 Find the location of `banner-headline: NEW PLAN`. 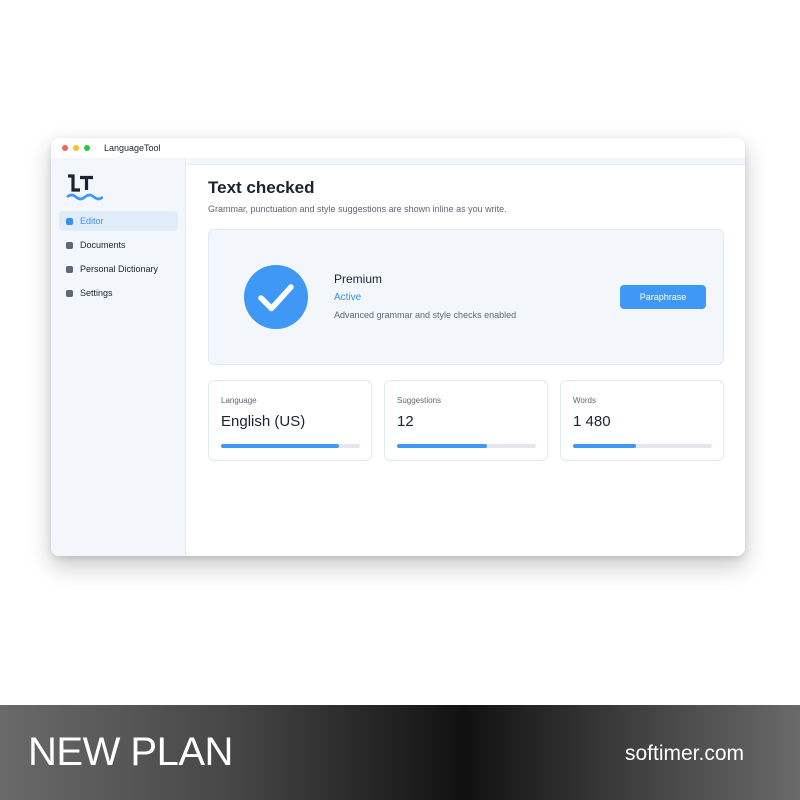

banner-headline: NEW PLAN is located at coordinates (130, 752).